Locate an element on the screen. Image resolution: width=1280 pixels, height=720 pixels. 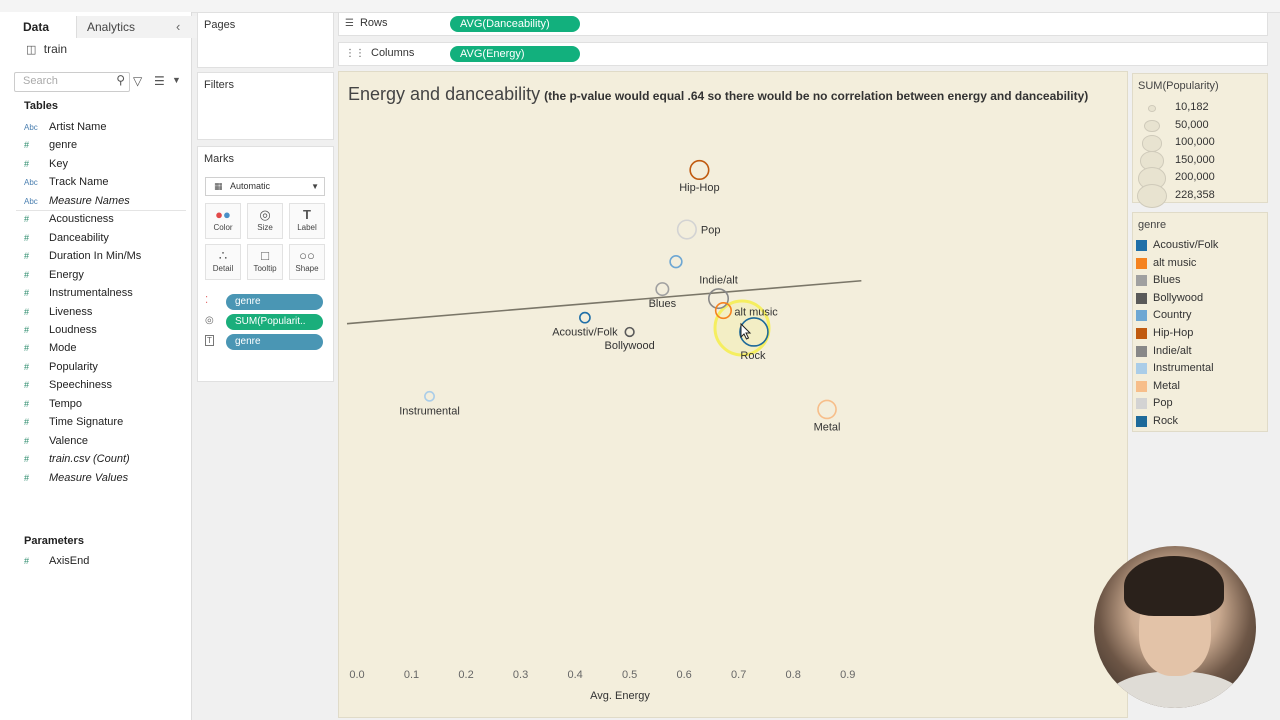
chevron-down-icon: ▼ is located at coordinates (176, 80).